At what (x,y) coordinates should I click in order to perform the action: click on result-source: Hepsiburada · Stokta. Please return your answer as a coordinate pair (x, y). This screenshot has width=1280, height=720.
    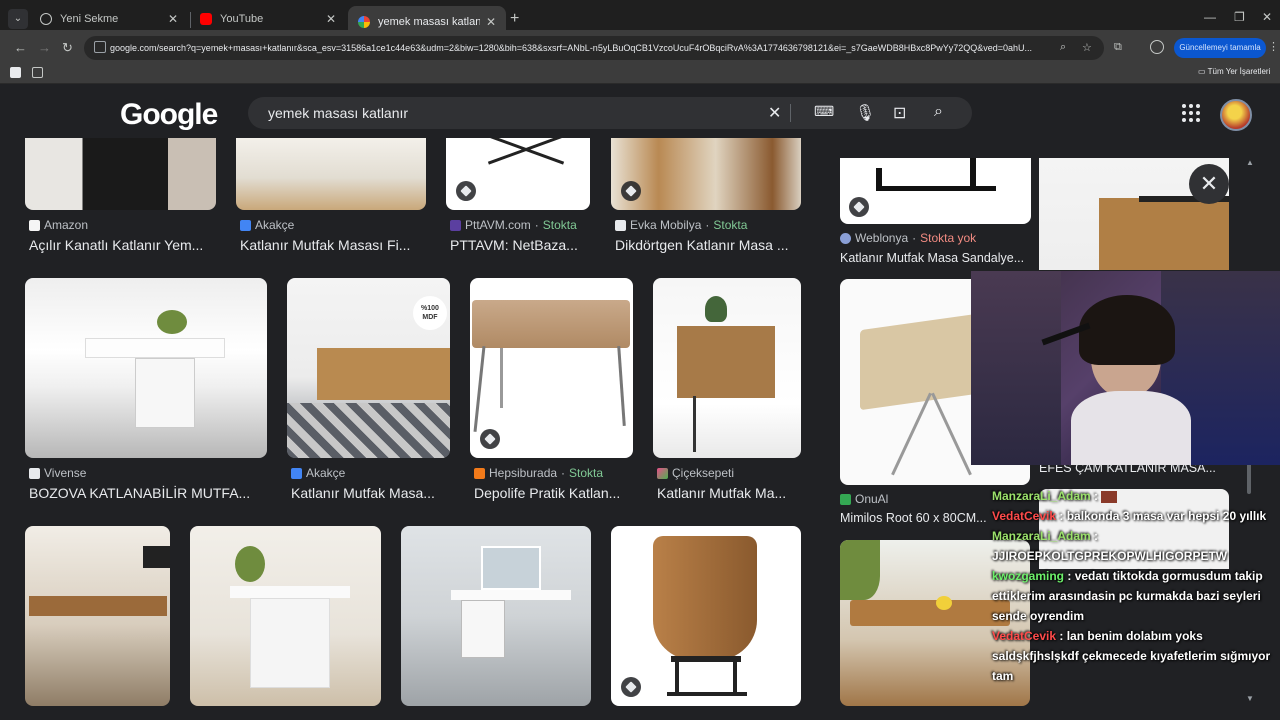
    Looking at the image, I should click on (538, 473).